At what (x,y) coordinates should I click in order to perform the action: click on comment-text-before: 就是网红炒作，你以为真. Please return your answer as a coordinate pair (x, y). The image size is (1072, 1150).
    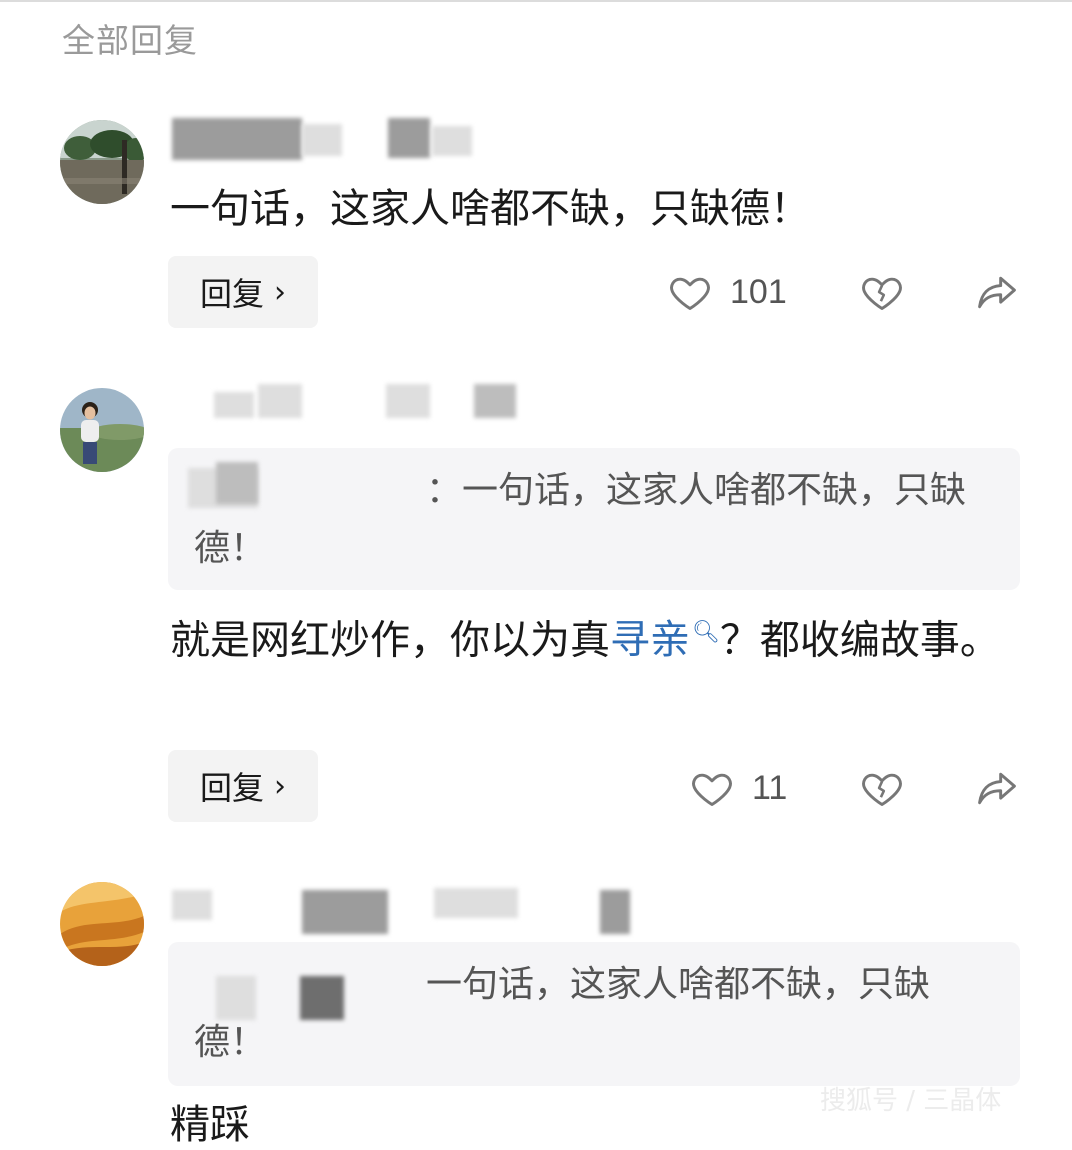
    Looking at the image, I should click on (390, 640).